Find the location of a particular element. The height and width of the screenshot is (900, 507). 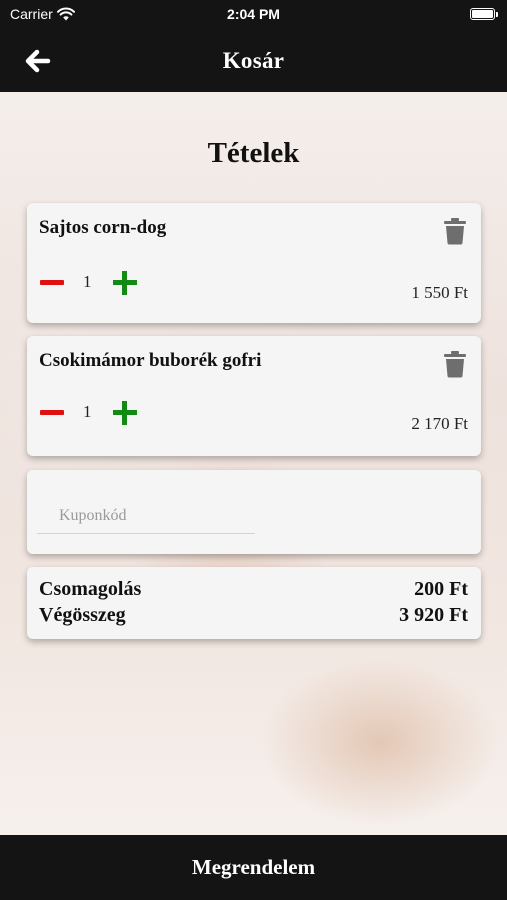

item-name: Sajtos corn-dog is located at coordinates (103, 227).